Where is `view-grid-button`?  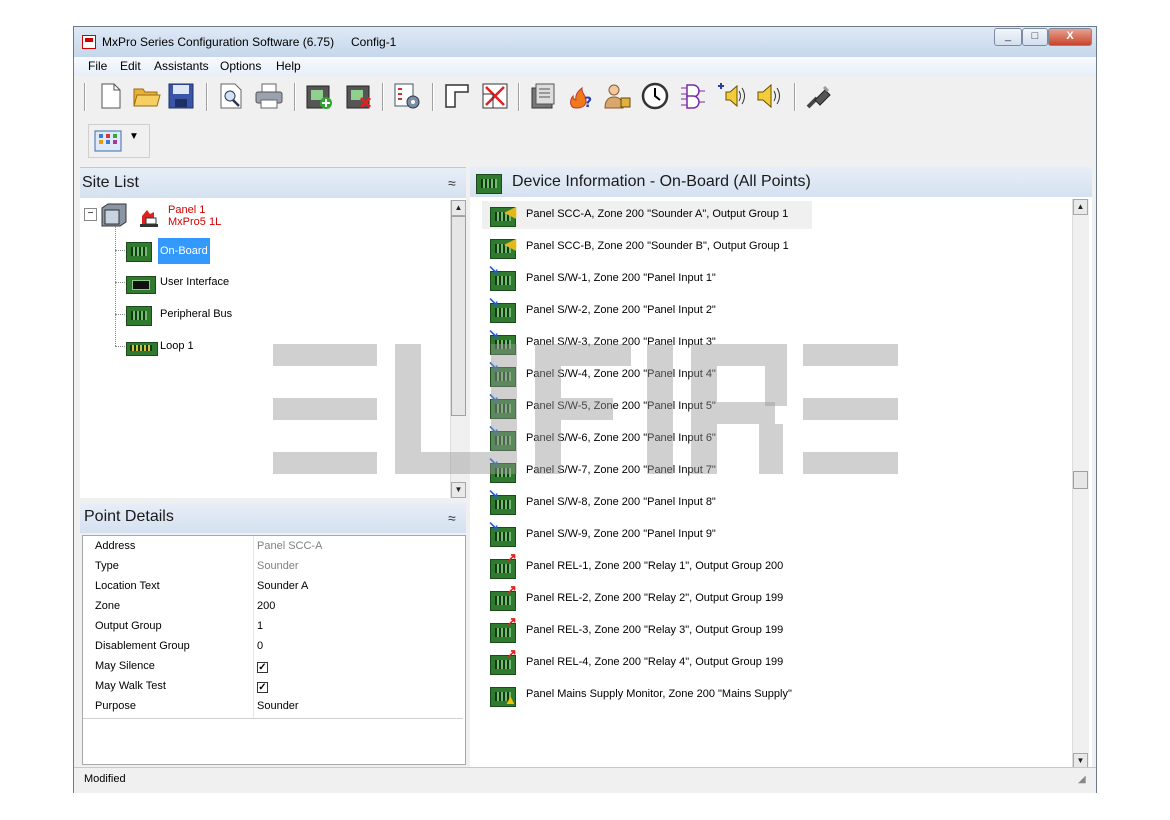
view-grid-button is located at coordinates (108, 141).